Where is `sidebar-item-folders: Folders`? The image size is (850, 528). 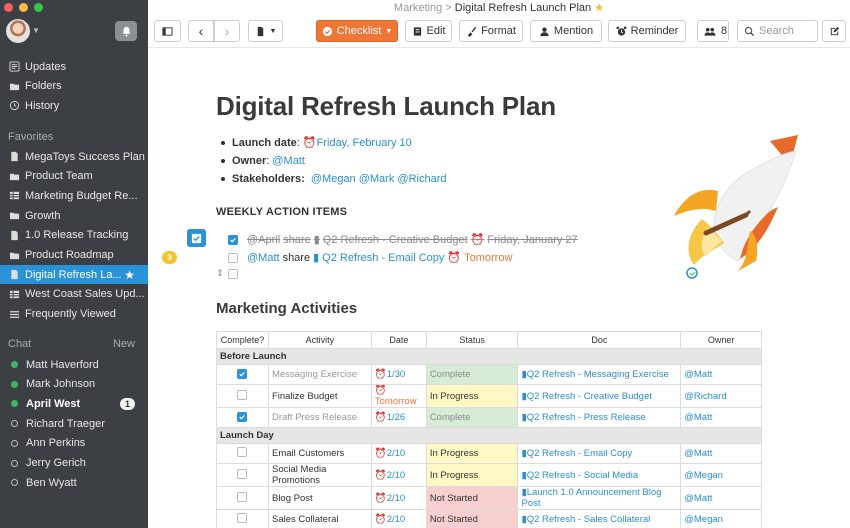 sidebar-item-folders: Folders is located at coordinates (74, 86).